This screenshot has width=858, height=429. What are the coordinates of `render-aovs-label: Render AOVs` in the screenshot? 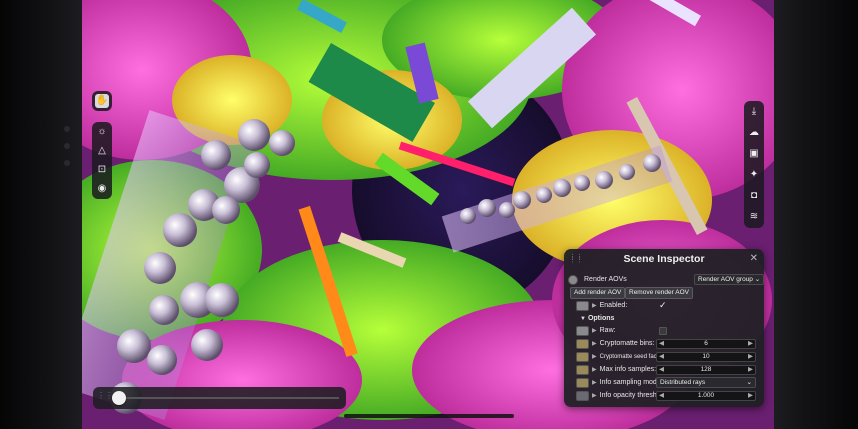 It's located at (605, 279).